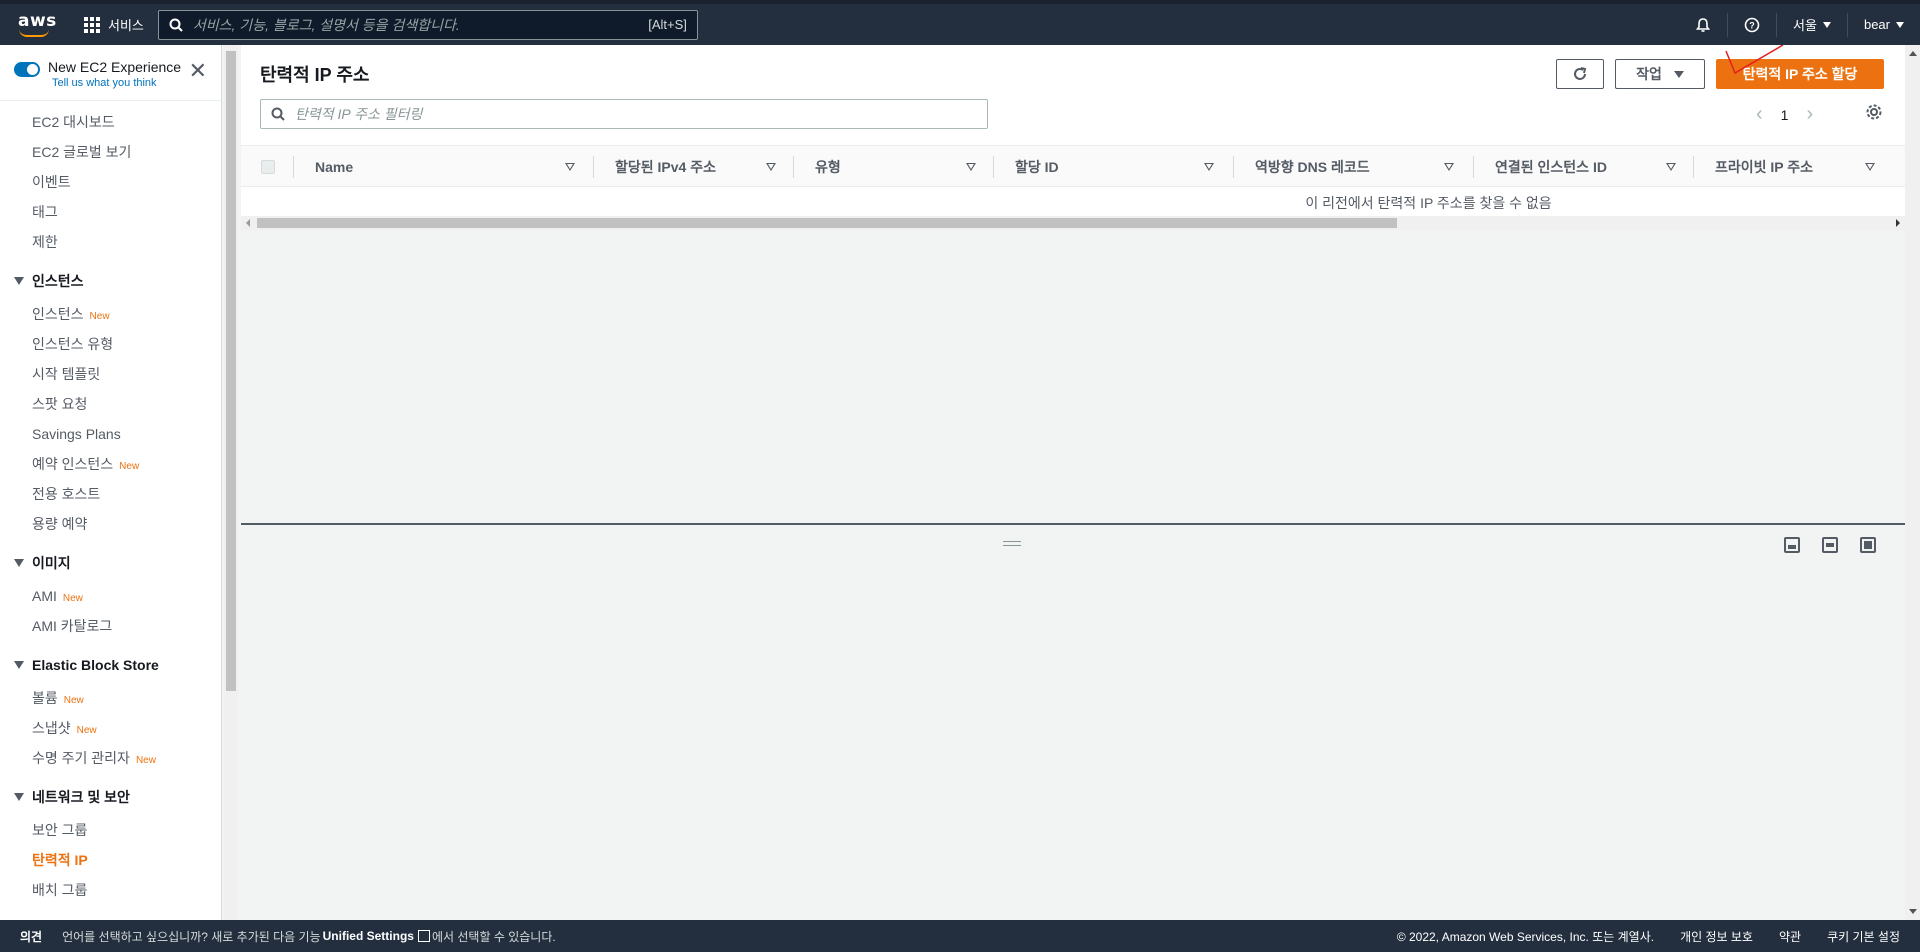  What do you see at coordinates (1125, 167) in the screenshot?
I see `column-header-allocation-id: 할당 ID` at bounding box center [1125, 167].